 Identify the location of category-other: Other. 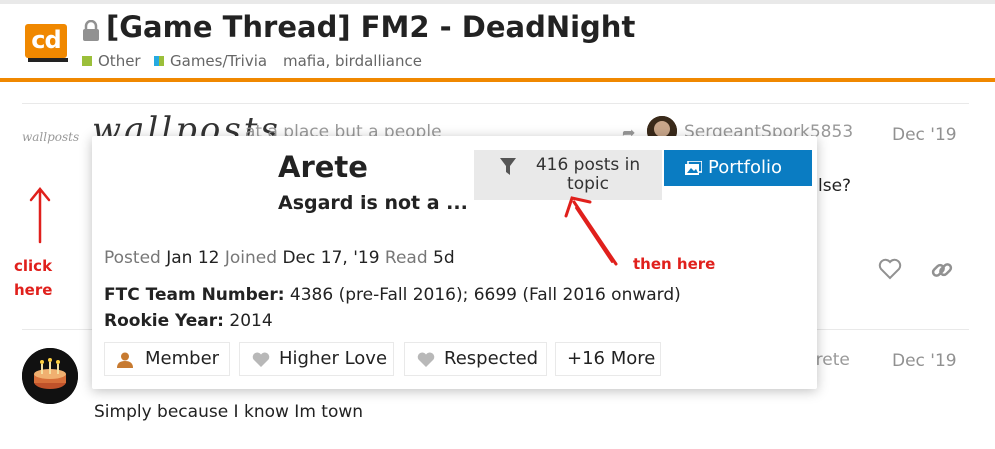
(111, 61).